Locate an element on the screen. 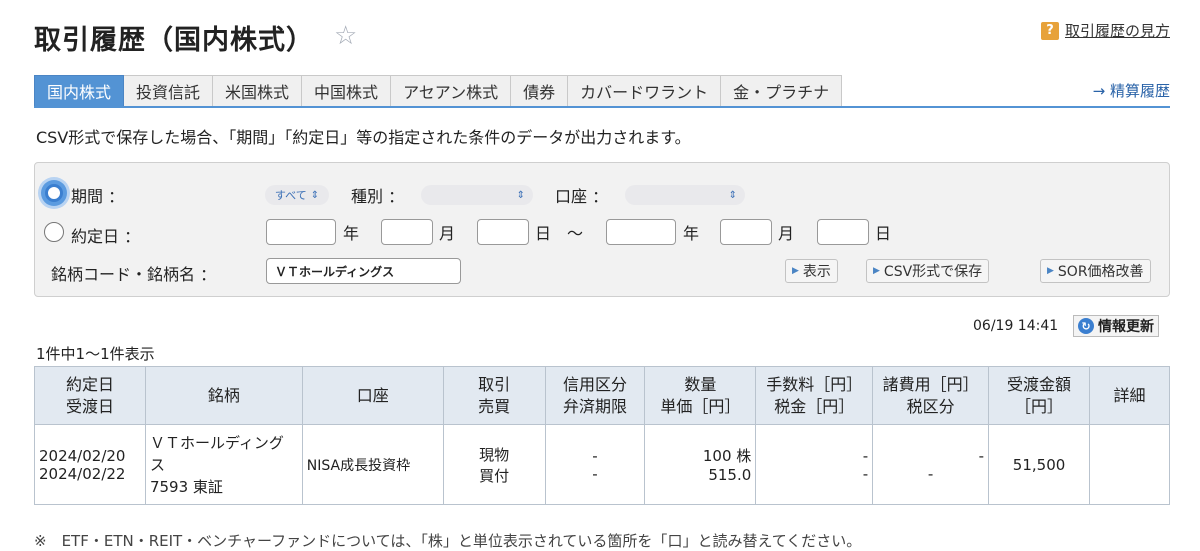 The width and height of the screenshot is (1200, 551). cell-stock: ＶＴホールディングス 7593 東証 is located at coordinates (223, 464).